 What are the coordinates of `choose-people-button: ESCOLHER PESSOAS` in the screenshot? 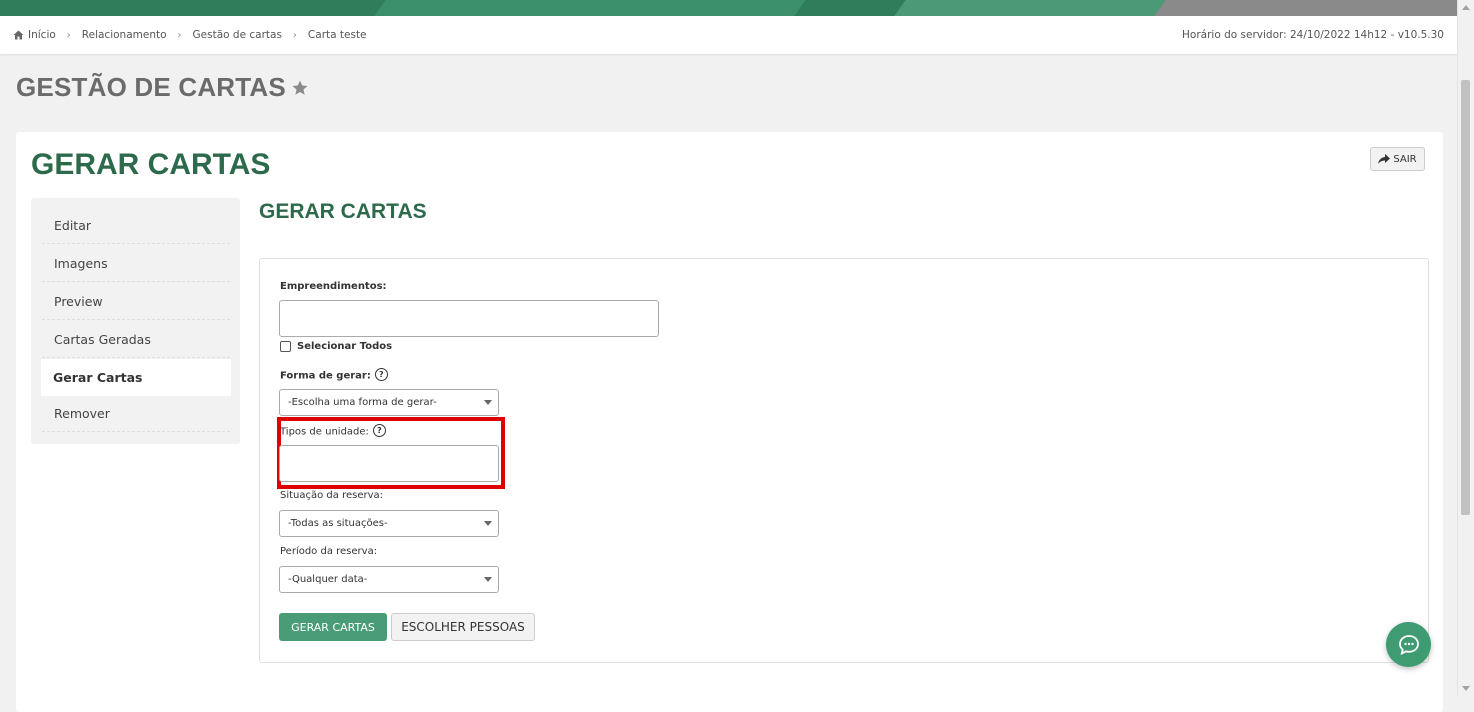 It's located at (463, 627).